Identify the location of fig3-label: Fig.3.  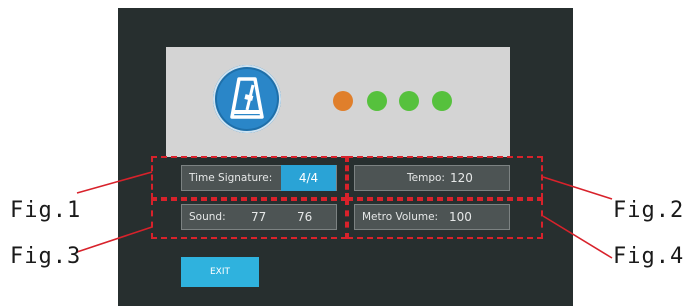
(46, 256).